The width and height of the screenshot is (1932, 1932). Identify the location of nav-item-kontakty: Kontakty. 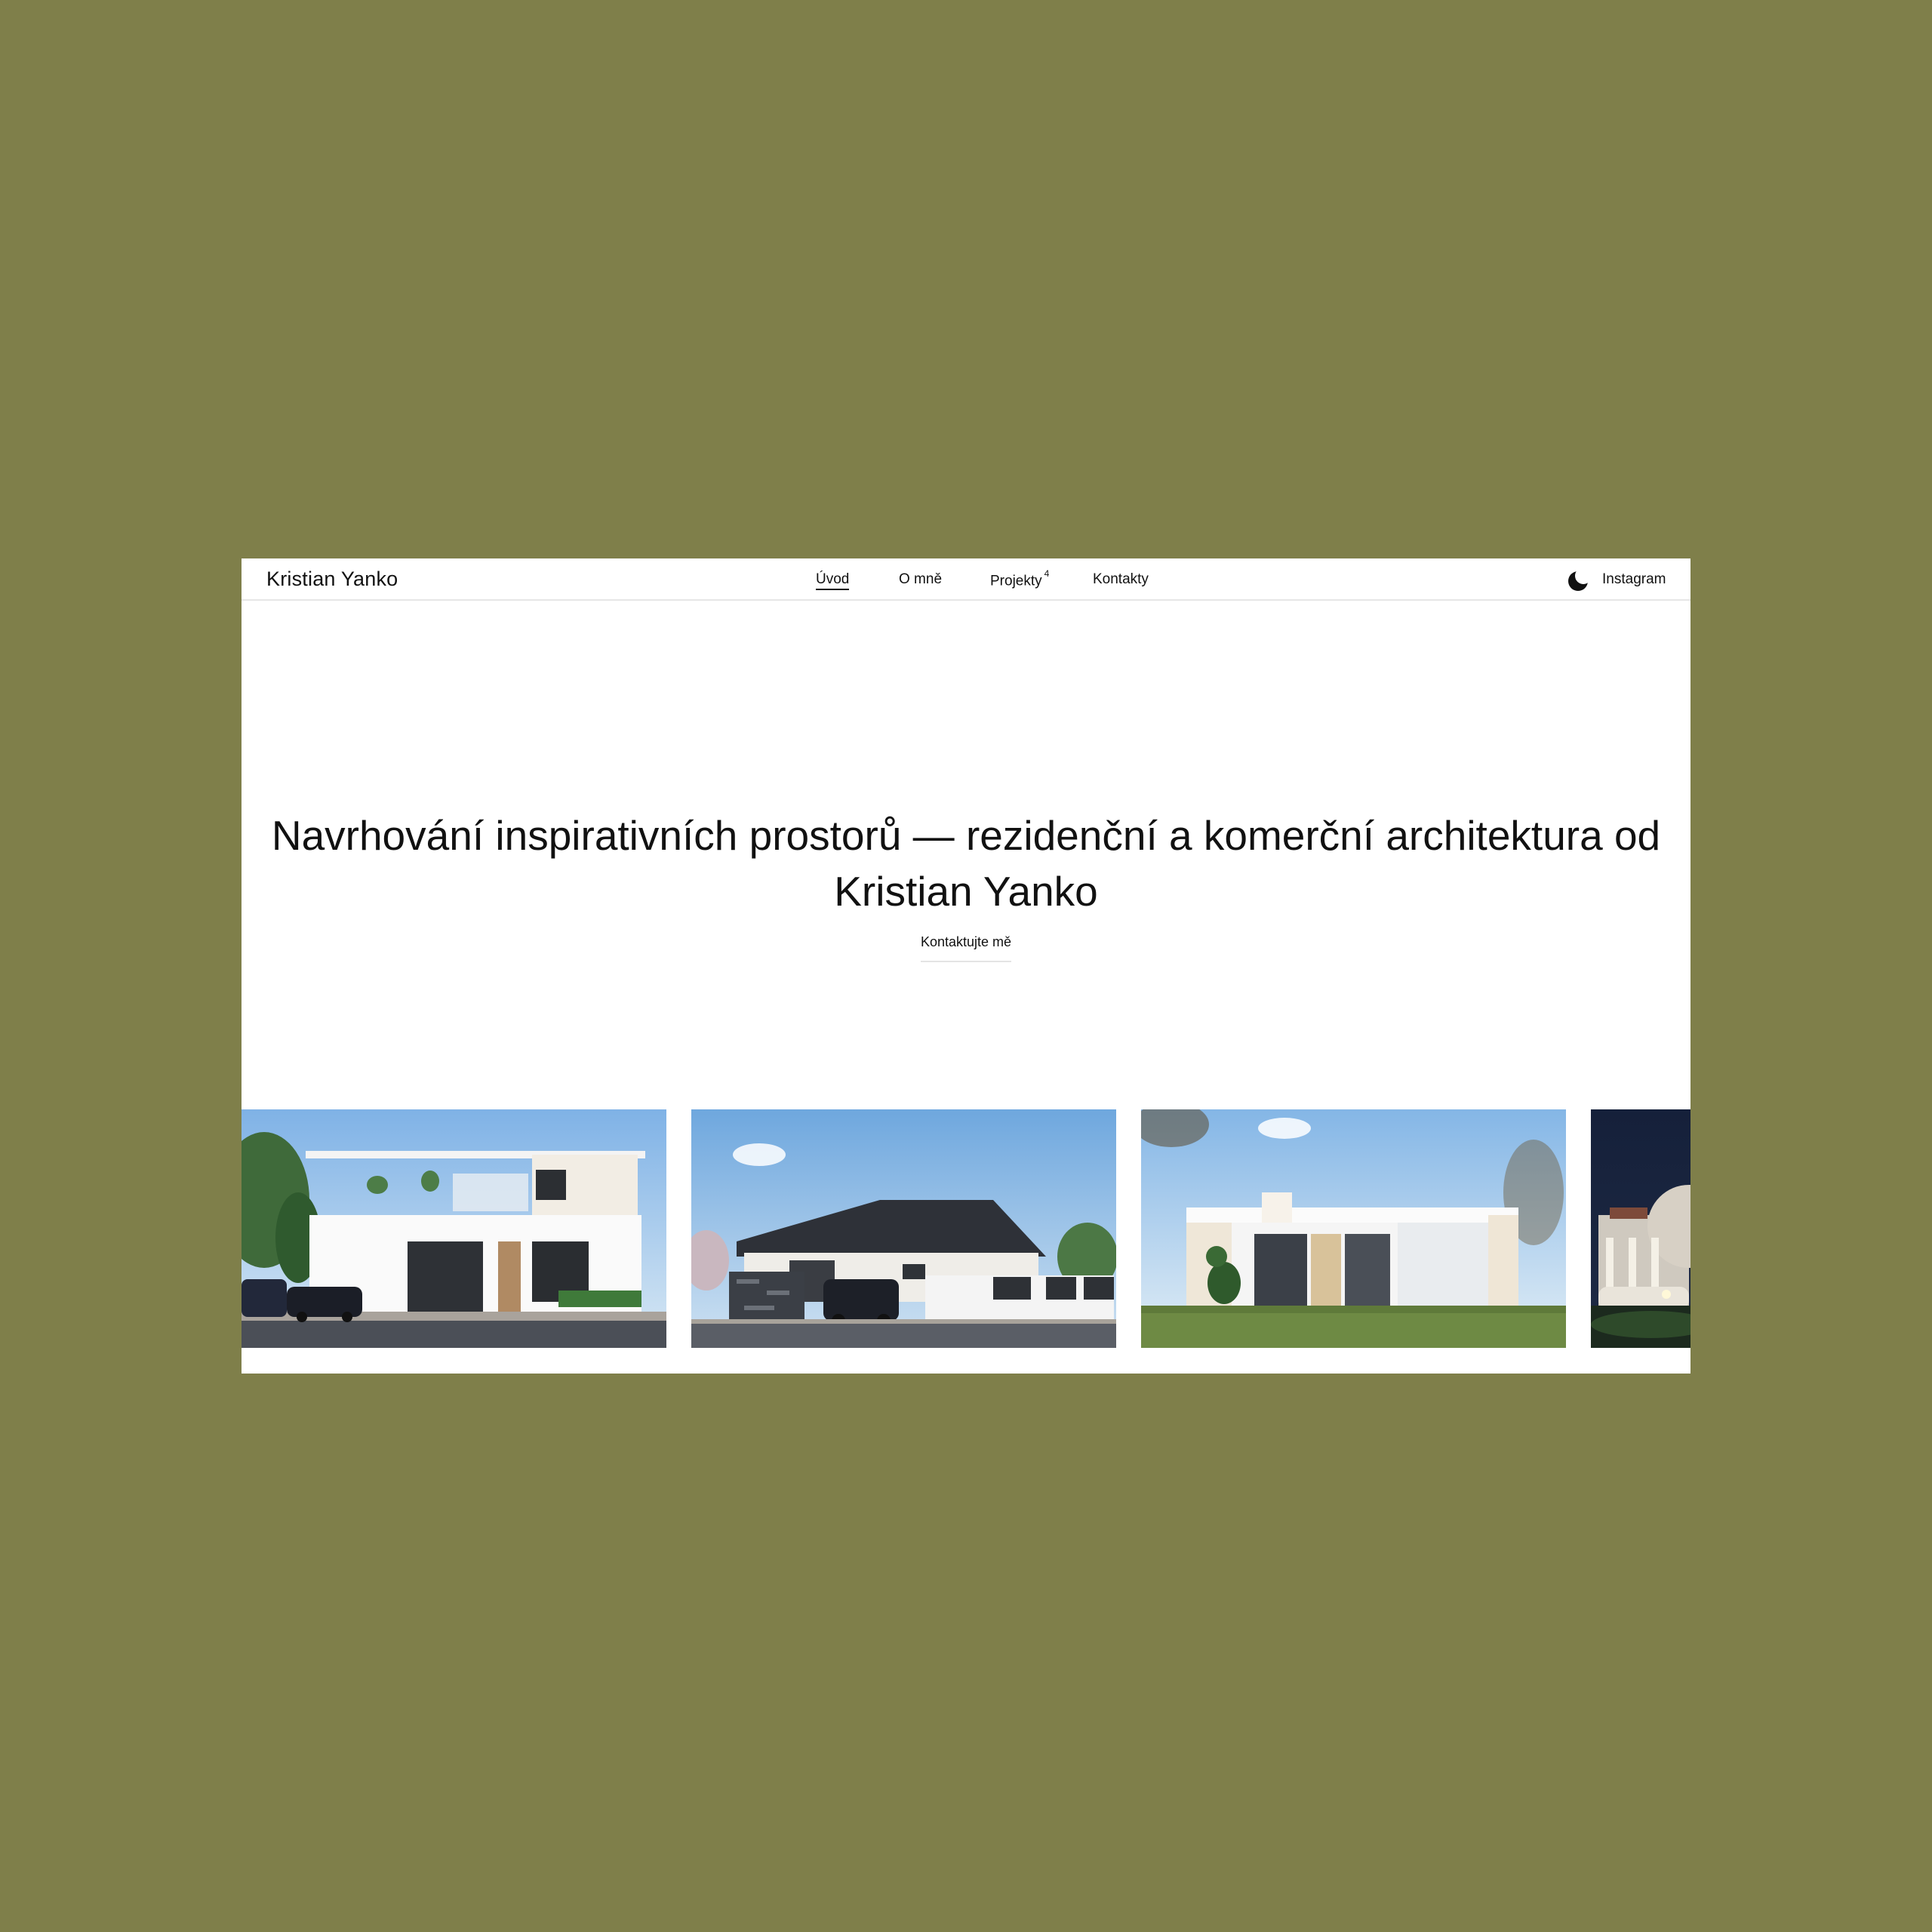
(1121, 579).